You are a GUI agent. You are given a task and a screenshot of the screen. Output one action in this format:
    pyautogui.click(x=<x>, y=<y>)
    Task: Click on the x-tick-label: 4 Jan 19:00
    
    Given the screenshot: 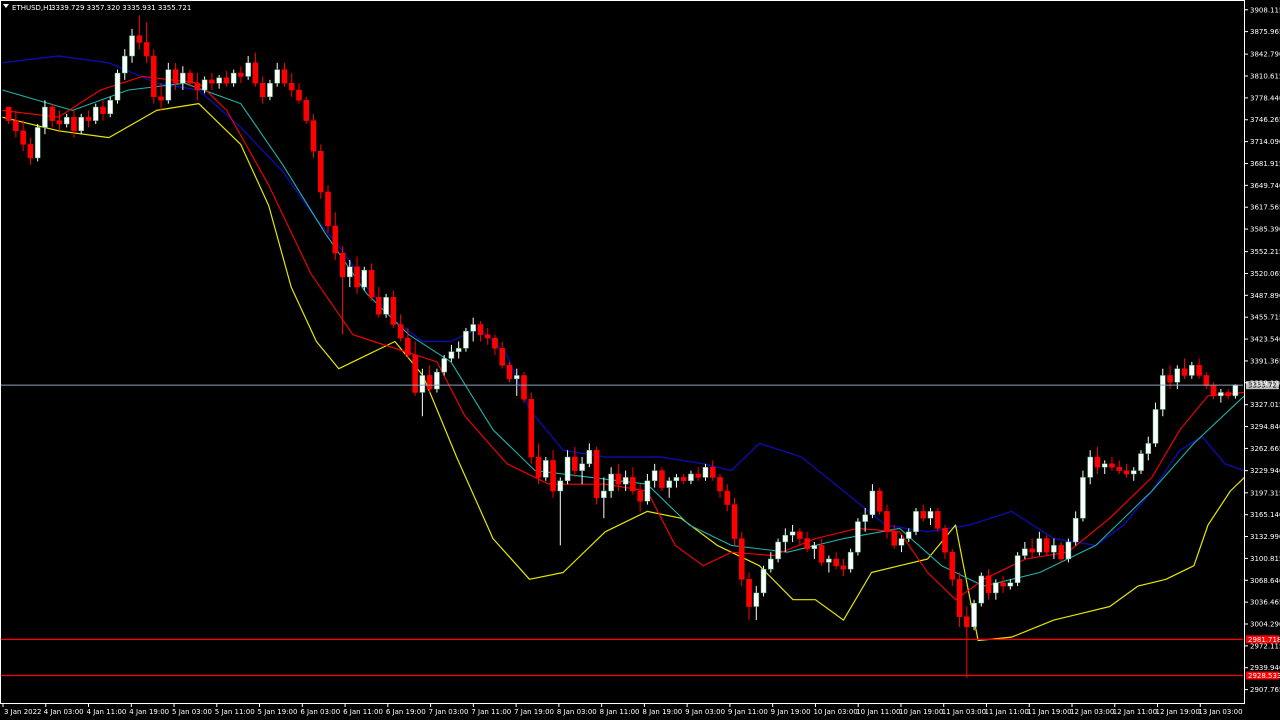 What is the action you would take?
    pyautogui.click(x=149, y=712)
    